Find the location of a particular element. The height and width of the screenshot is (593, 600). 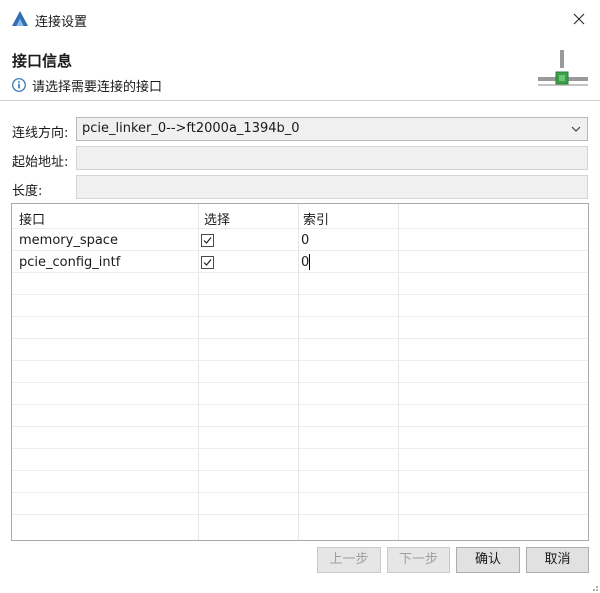

chevron-down-icon is located at coordinates (576, 129).